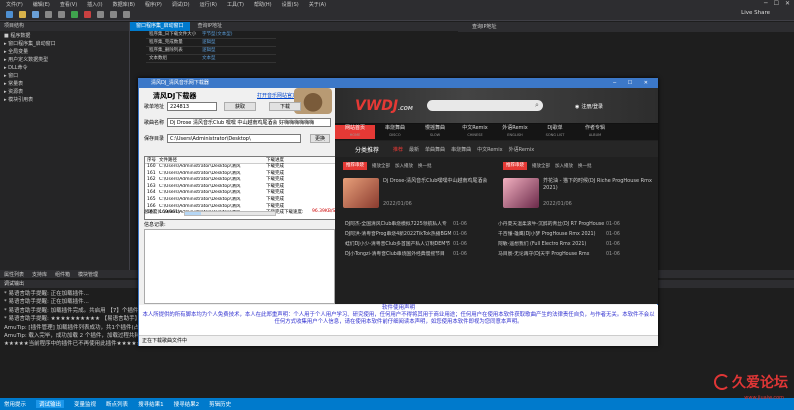  I want to click on site-nav-item-6: 作者专辑 ALBUM, so click(595, 132).